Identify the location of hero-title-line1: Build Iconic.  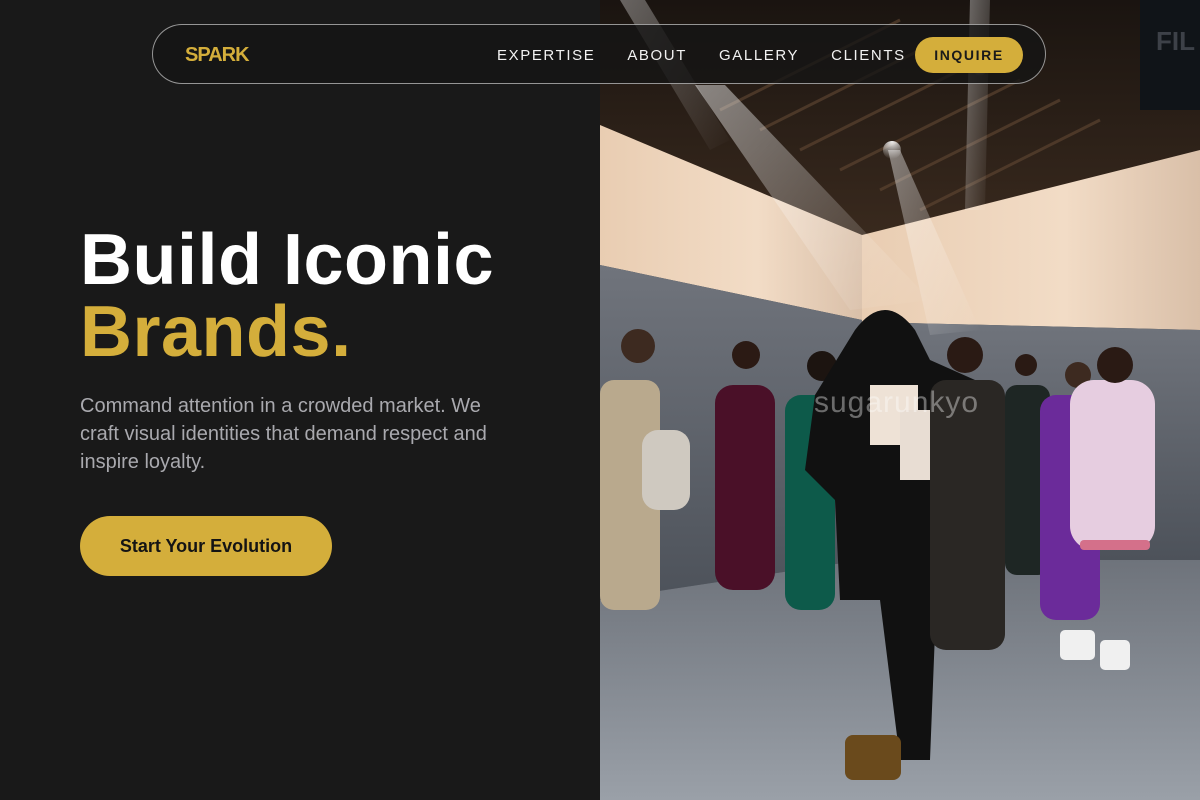
(287, 260).